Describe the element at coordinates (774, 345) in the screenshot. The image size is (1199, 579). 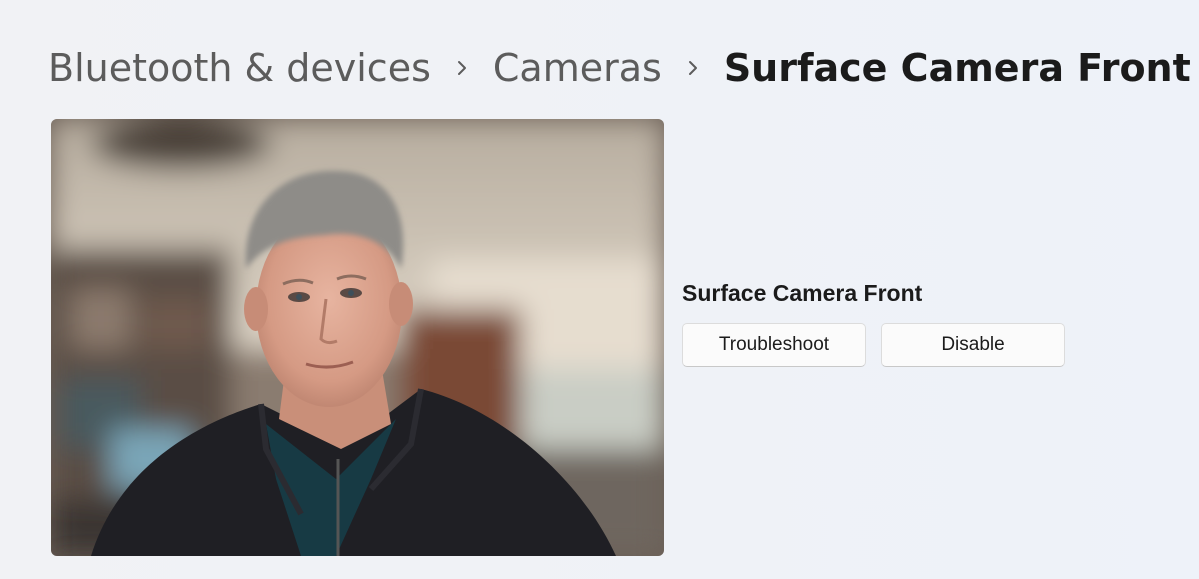
I see `troubleshoot-button: Troubleshoot` at that location.